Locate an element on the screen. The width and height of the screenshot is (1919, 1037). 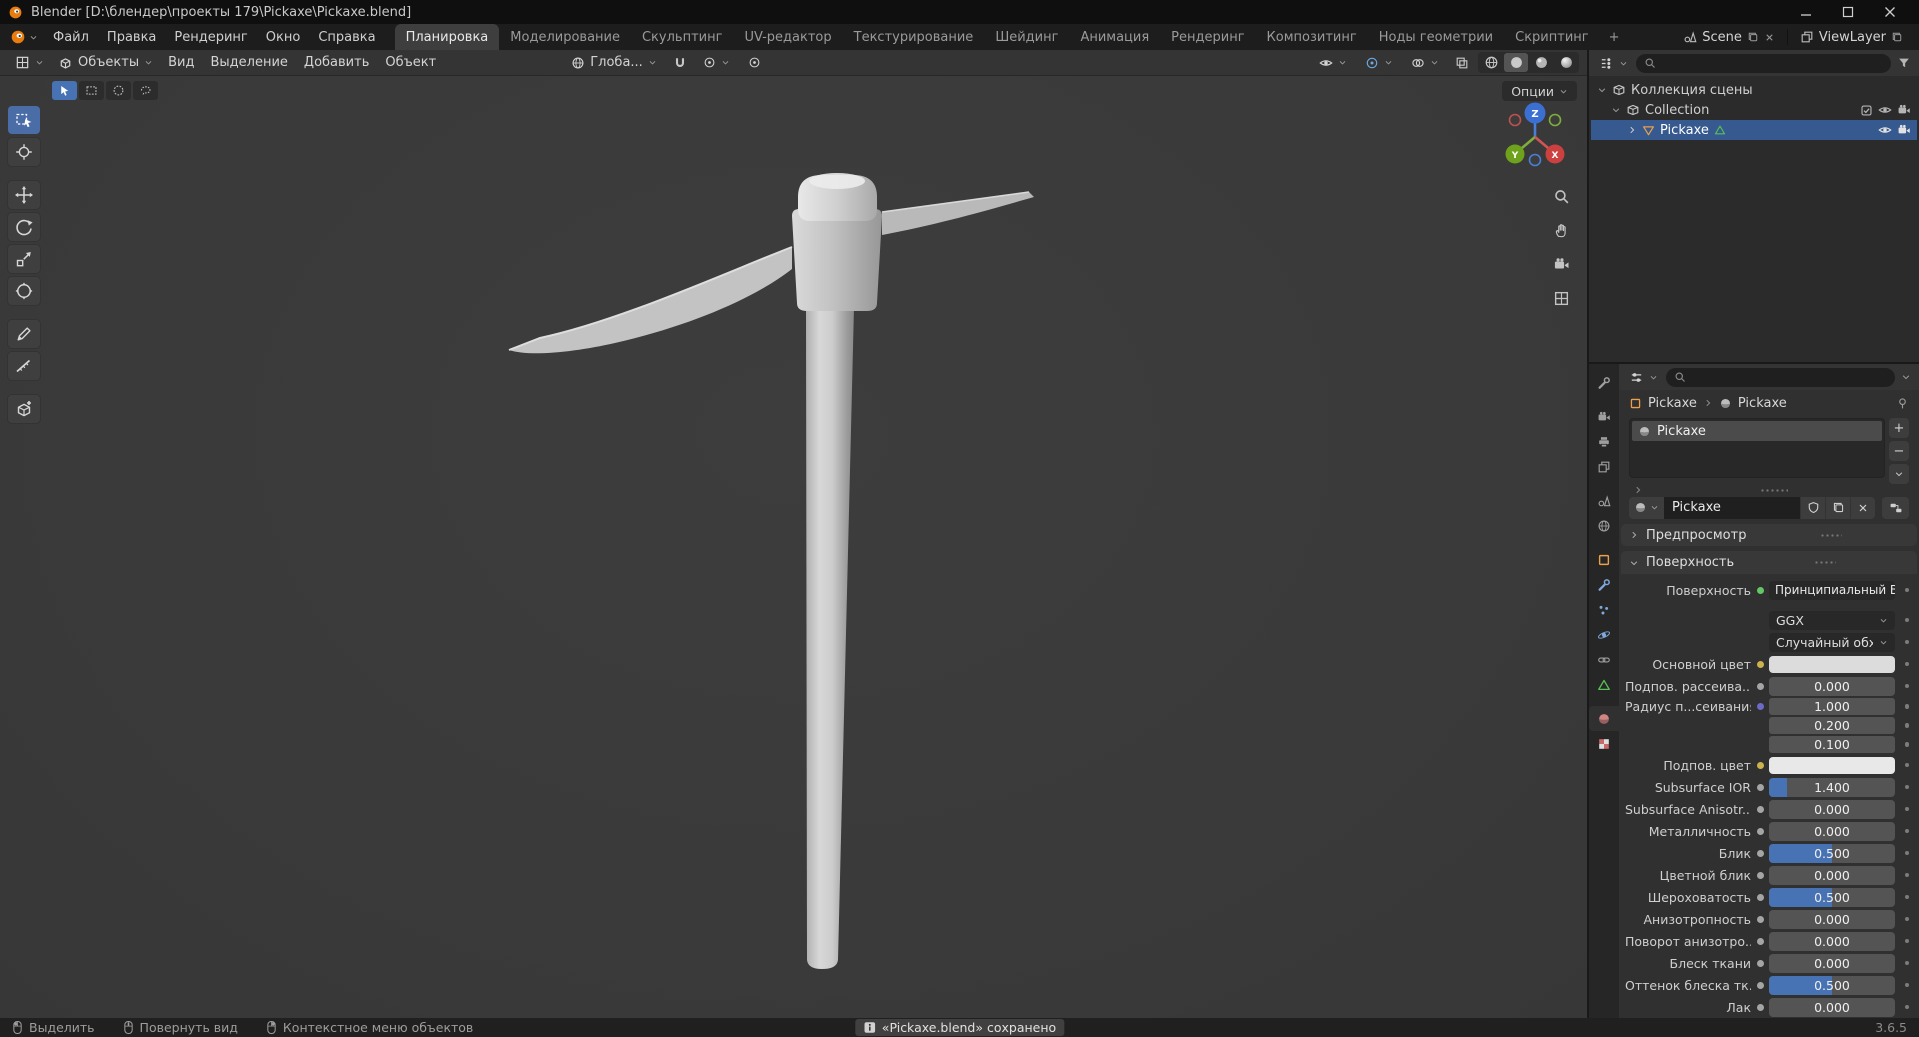
chevron-down-icon is located at coordinates (1602, 90).